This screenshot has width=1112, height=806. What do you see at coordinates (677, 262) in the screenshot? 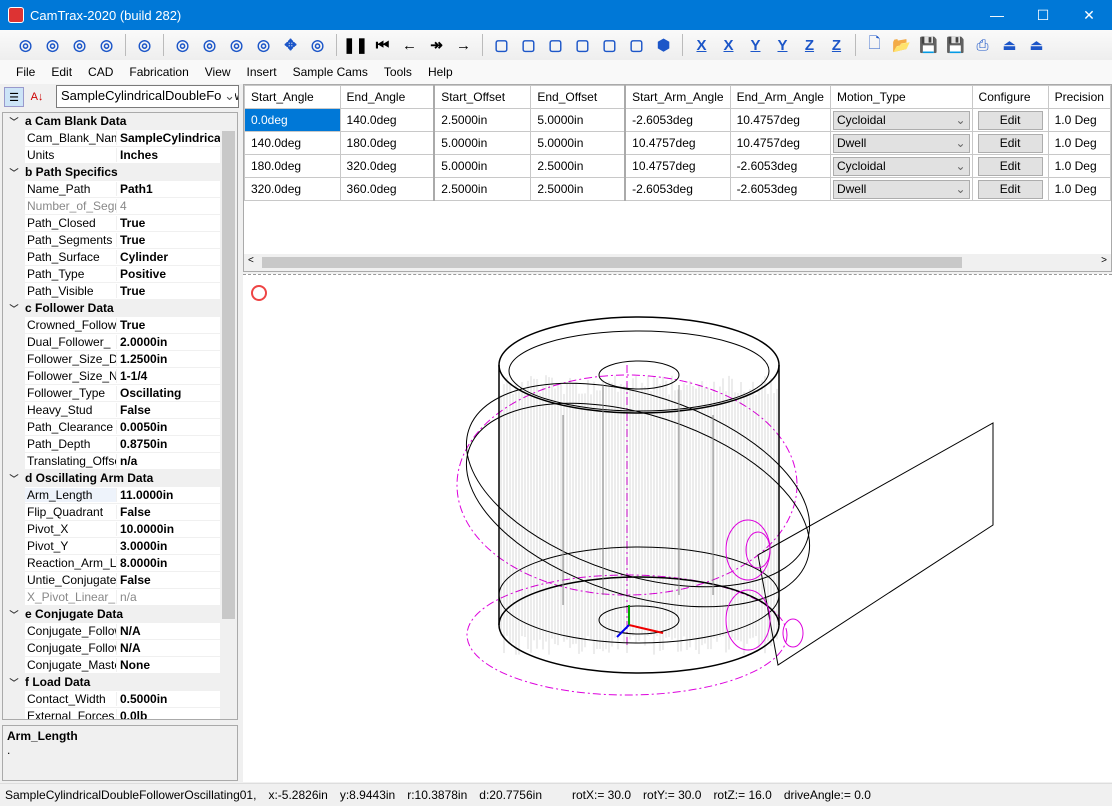
I see `horizontal-scrollbar: < >` at bounding box center [677, 262].